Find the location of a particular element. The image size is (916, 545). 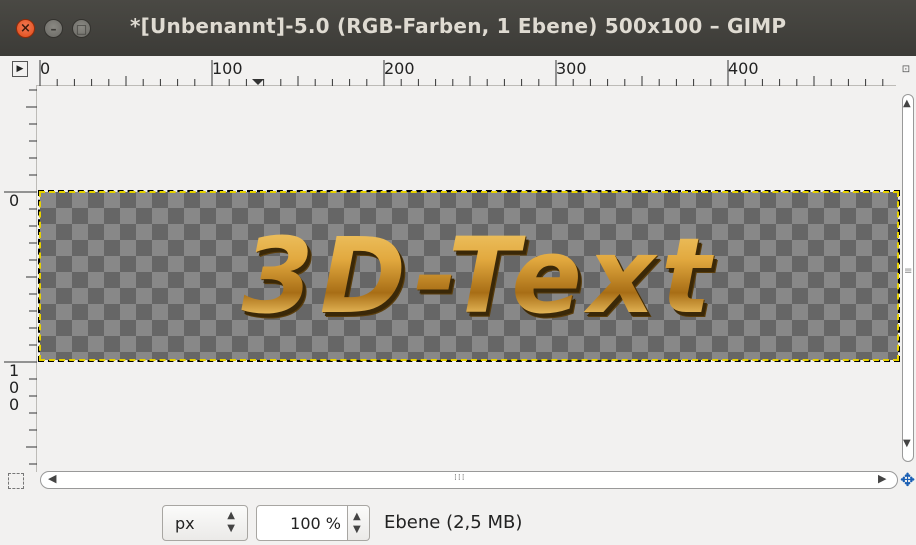

close-window-button: × is located at coordinates (25, 28).